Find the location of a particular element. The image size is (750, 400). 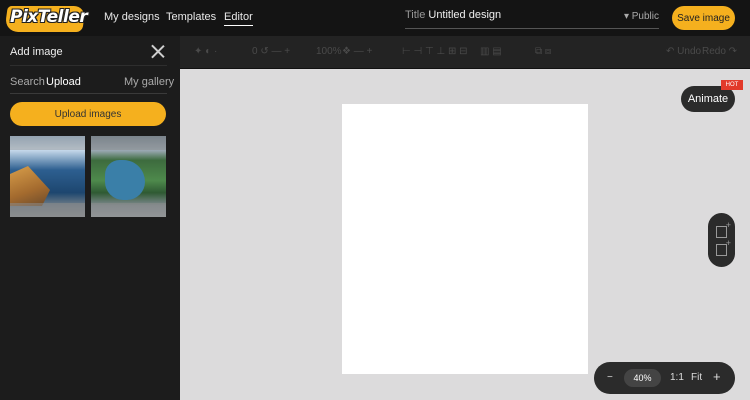

title-label: Title is located at coordinates (415, 15).